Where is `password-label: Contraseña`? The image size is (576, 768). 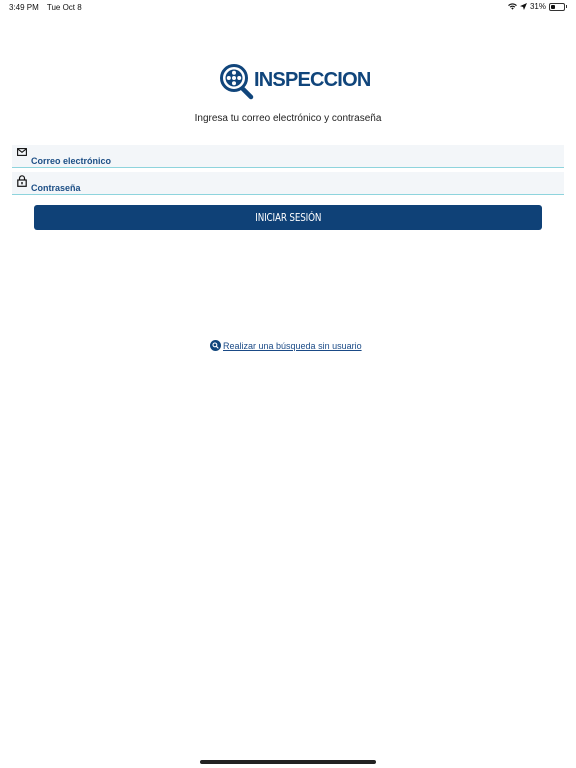 password-label: Contraseña is located at coordinates (56, 188).